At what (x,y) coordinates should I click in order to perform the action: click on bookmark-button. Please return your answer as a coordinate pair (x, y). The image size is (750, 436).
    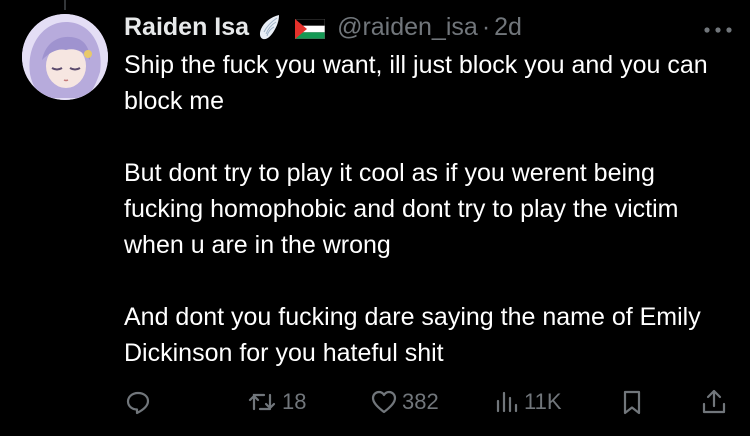
    Looking at the image, I should click on (632, 402).